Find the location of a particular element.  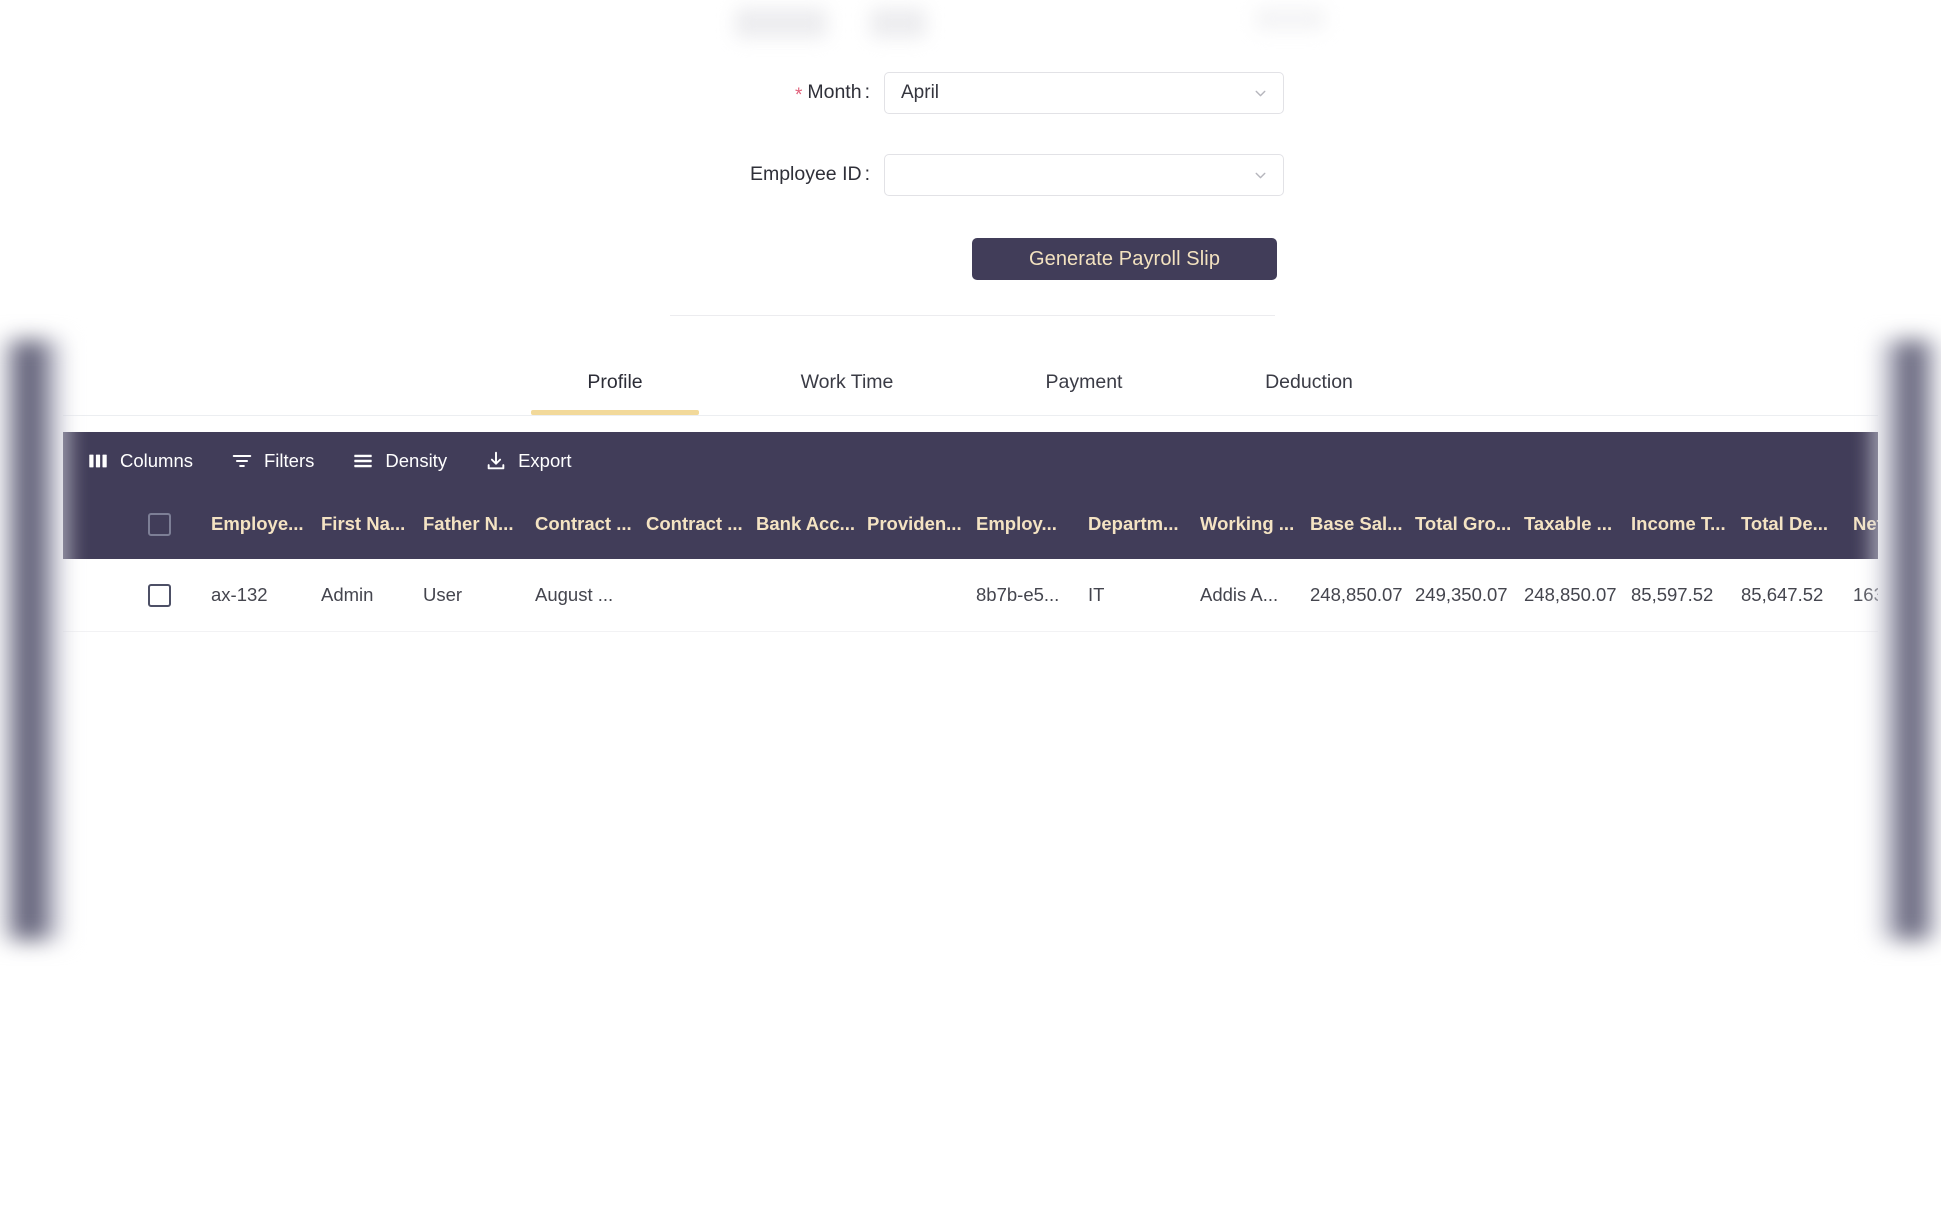

row-select-checkbox is located at coordinates (159, 595).